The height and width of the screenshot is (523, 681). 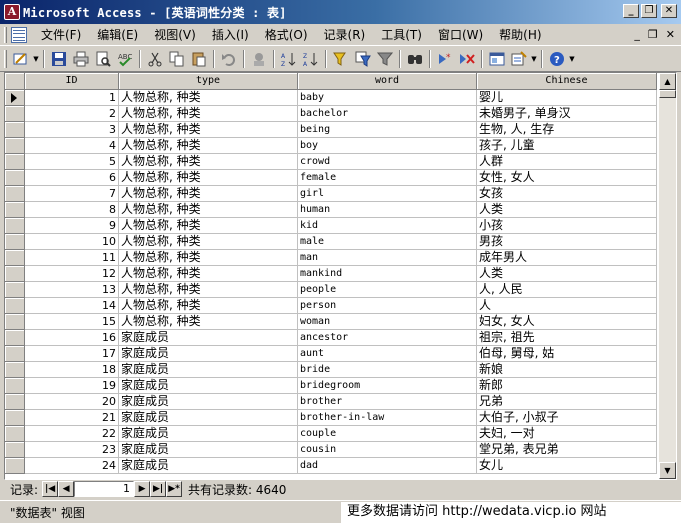 What do you see at coordinates (15, 81) in the screenshot?
I see `select-all-corner` at bounding box center [15, 81].